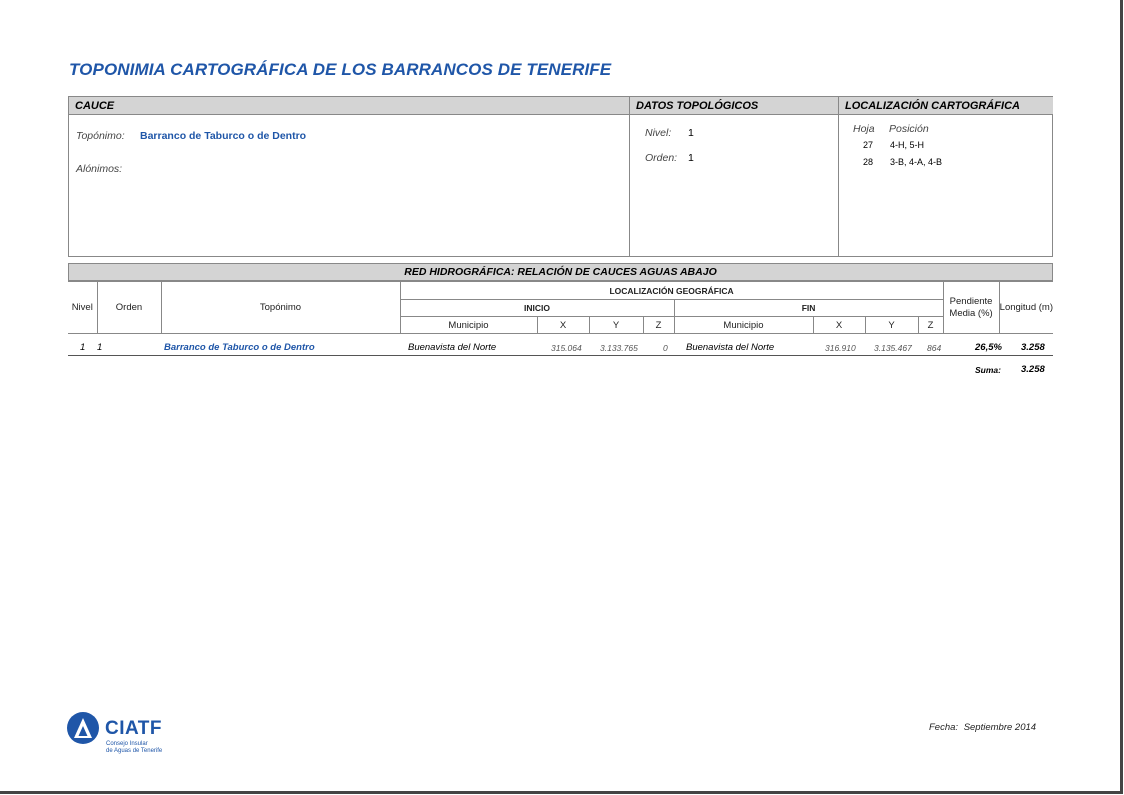  Describe the element at coordinates (916, 162) in the screenshot. I see `posicion-value: 3-B, 4-A, 4-B` at that location.